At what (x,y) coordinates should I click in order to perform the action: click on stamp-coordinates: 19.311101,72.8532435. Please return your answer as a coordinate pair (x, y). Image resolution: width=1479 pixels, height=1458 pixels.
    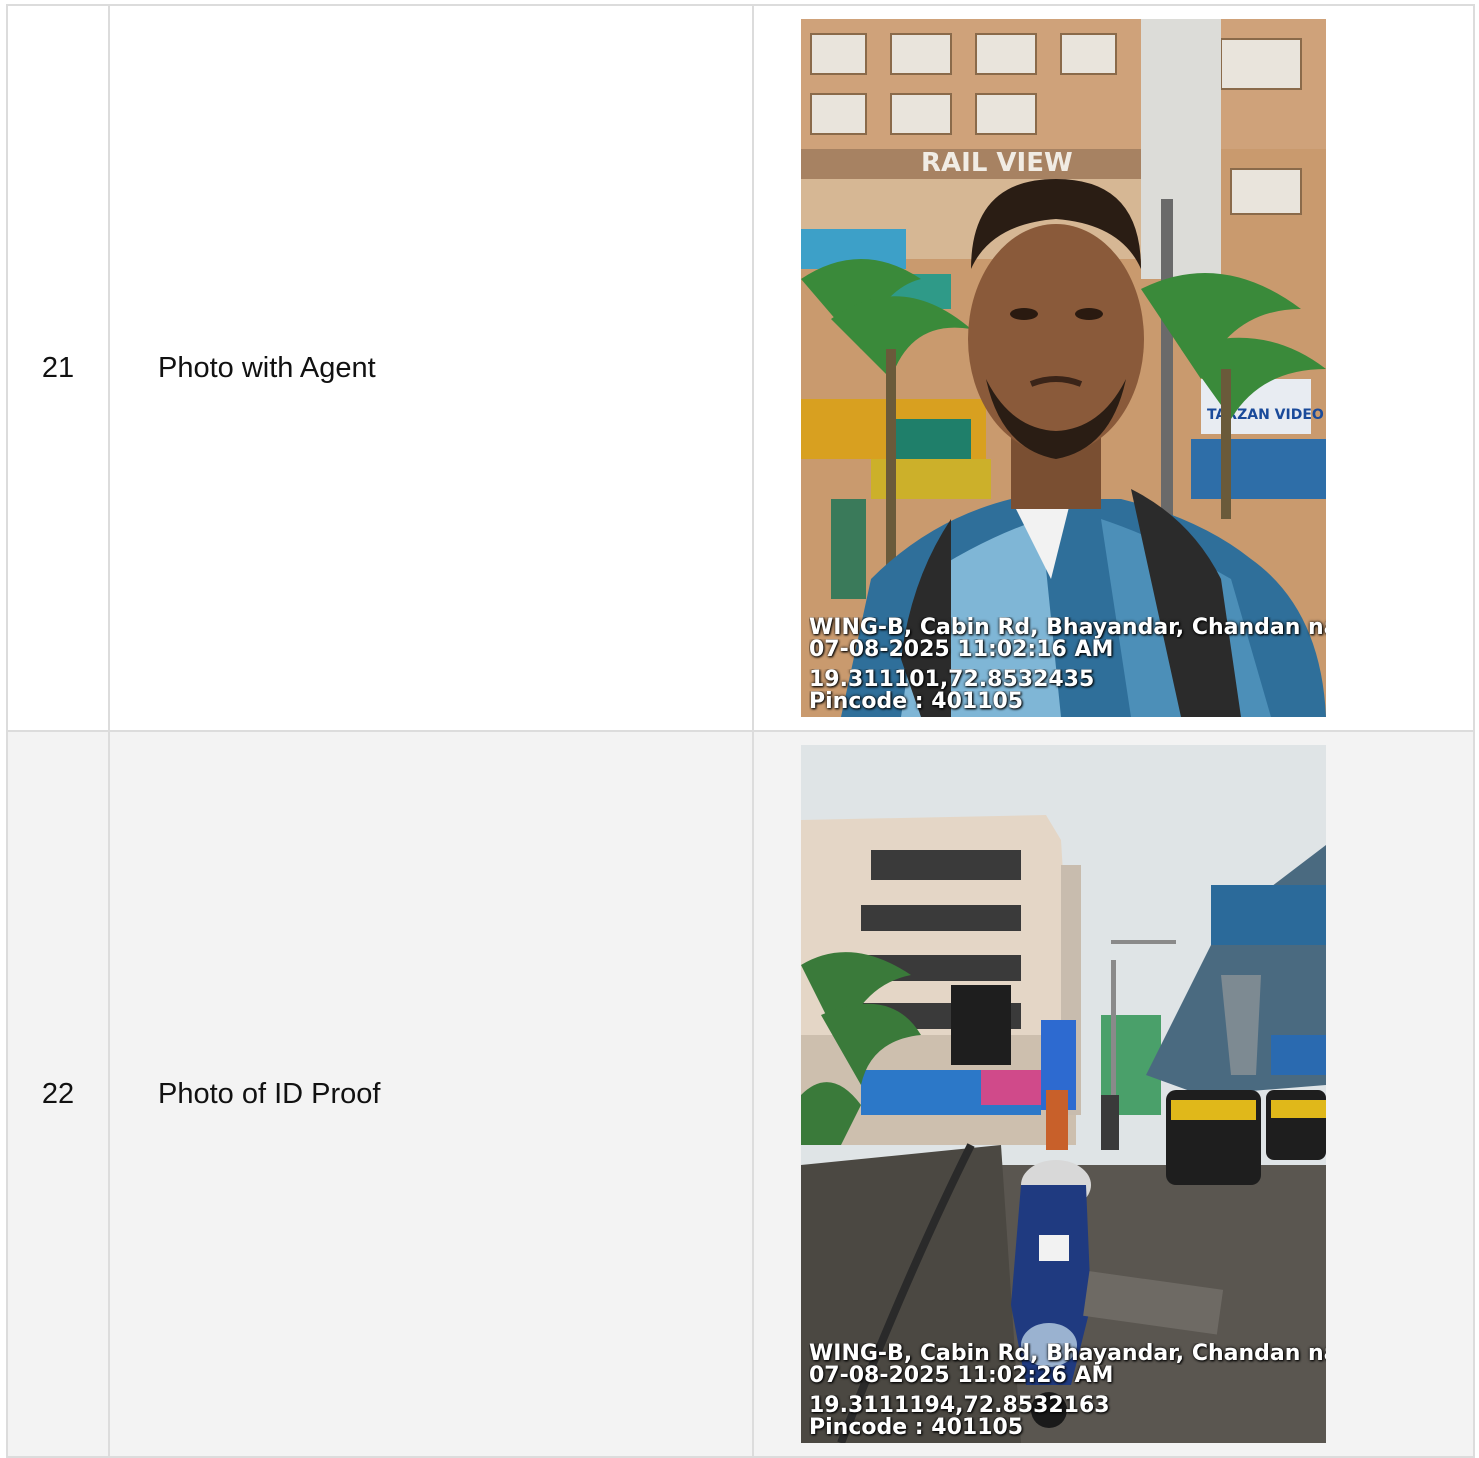
    Looking at the image, I should click on (952, 680).